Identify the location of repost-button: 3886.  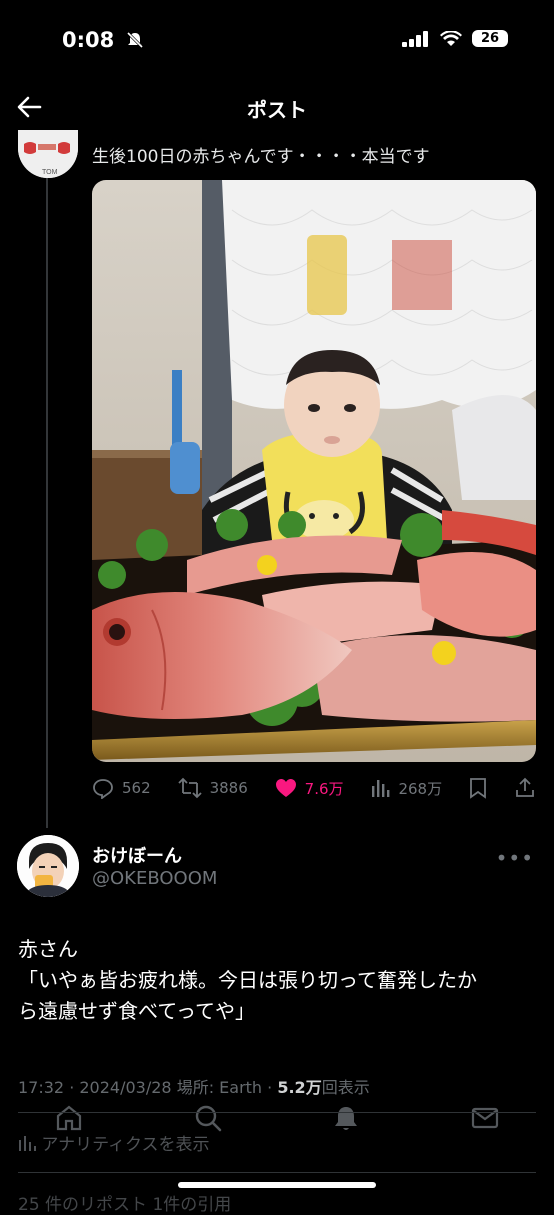
(212, 788).